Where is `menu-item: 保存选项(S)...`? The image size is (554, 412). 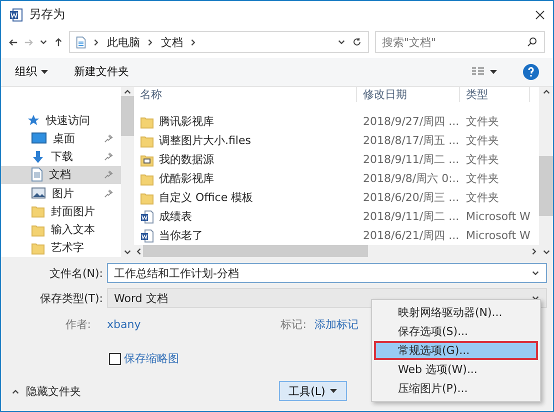 menu-item: 保存选项(S)... is located at coordinates (456, 331).